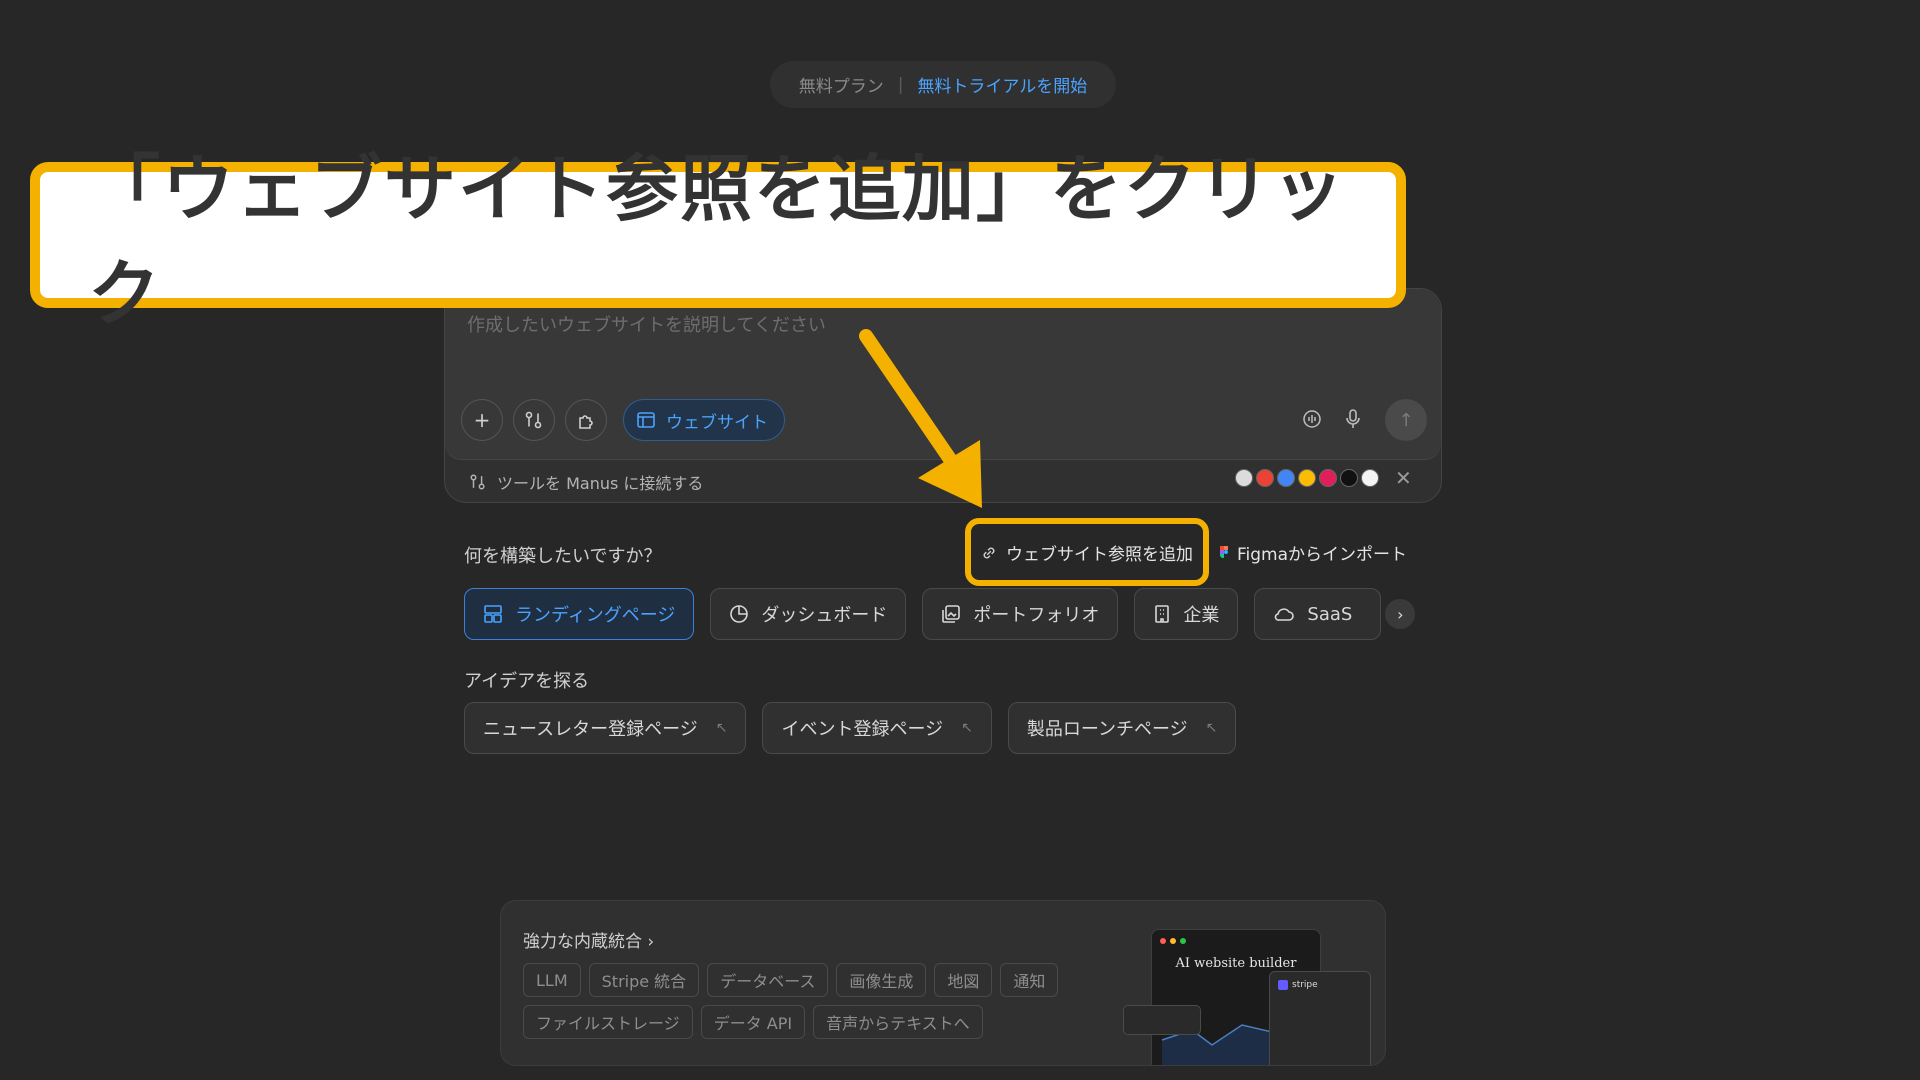  Describe the element at coordinates (1370, 478) in the screenshot. I see `notion-icon` at that location.